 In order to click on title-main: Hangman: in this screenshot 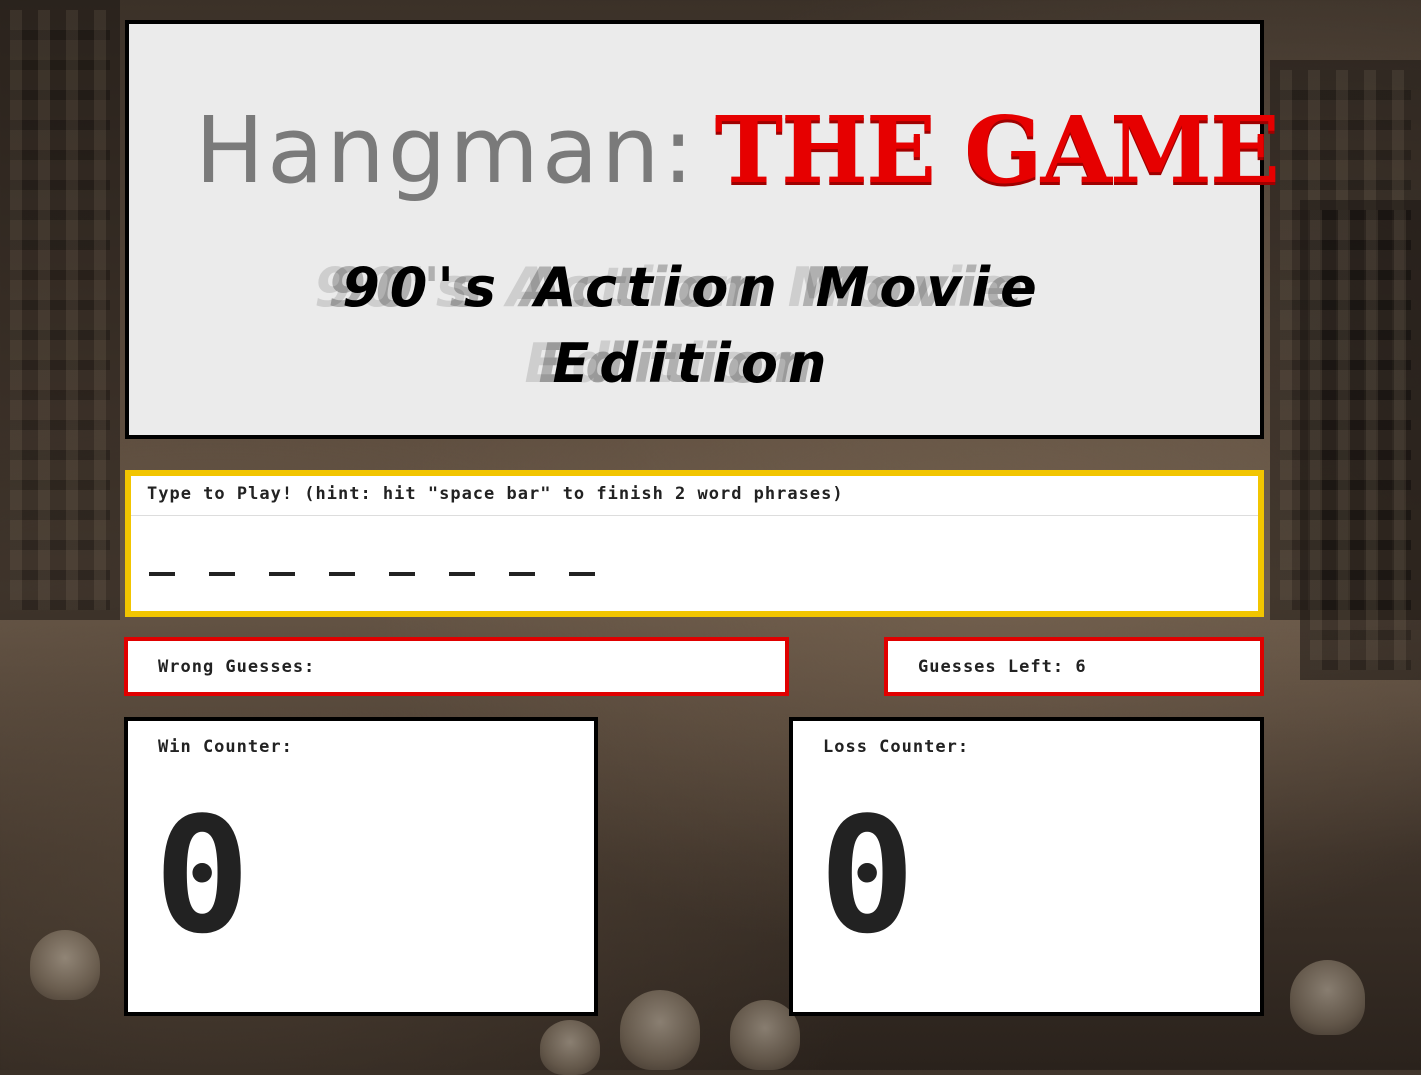, I will do `click(446, 150)`.